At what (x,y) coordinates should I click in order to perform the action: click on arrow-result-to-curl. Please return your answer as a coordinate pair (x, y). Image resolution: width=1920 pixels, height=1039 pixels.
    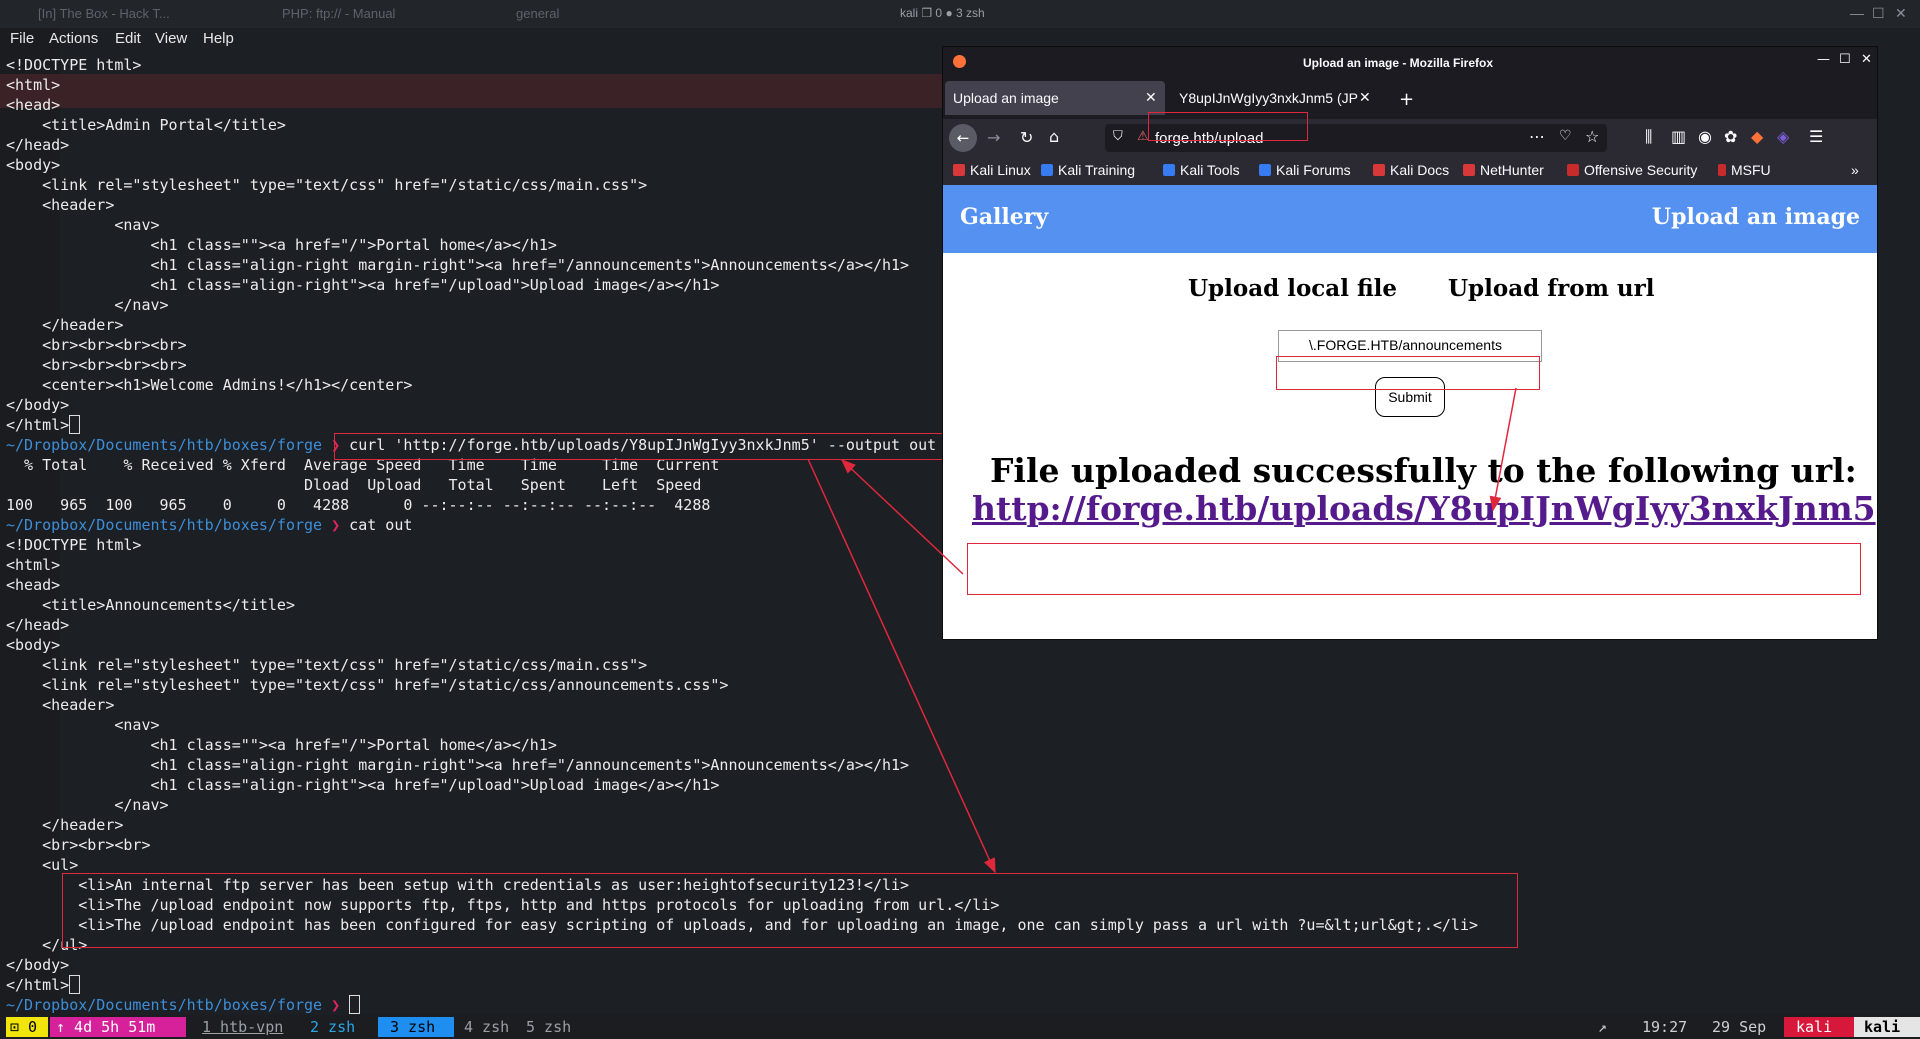
    Looking at the image, I should click on (902, 516).